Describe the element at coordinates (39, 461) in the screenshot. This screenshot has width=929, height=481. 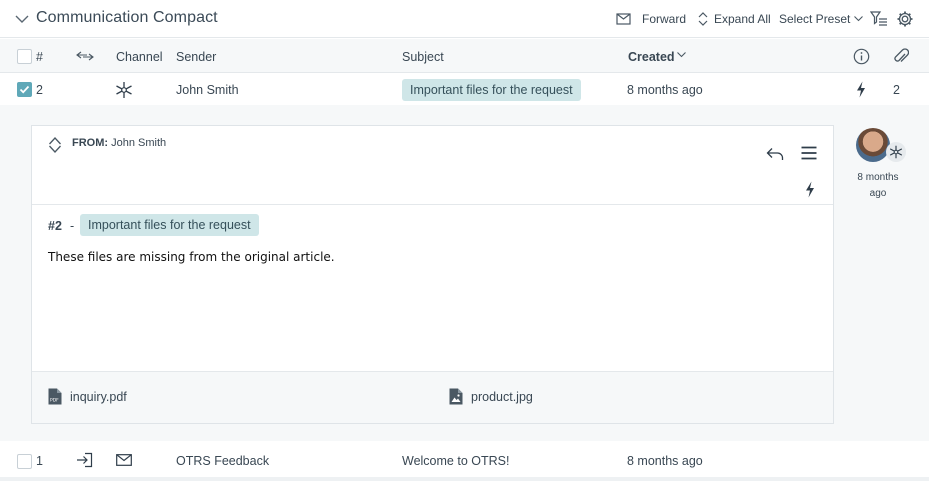
I see `row-number: 1` at that location.